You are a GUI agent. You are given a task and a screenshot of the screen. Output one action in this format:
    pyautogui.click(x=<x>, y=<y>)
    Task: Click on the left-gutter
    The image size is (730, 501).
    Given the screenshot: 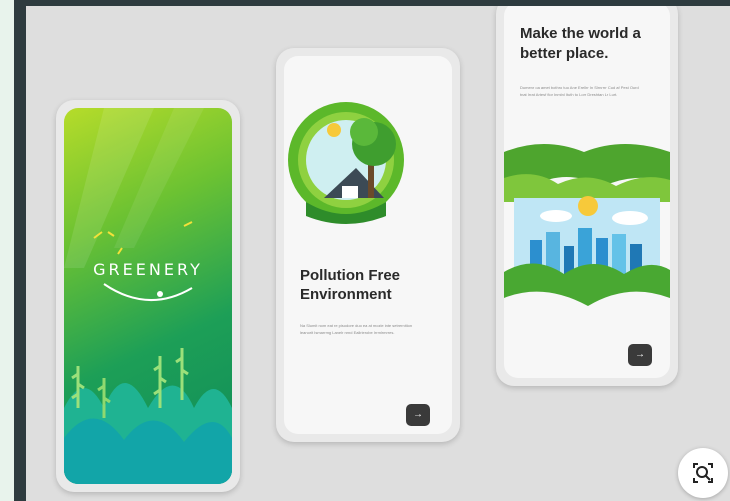 What is the action you would take?
    pyautogui.click(x=7, y=250)
    